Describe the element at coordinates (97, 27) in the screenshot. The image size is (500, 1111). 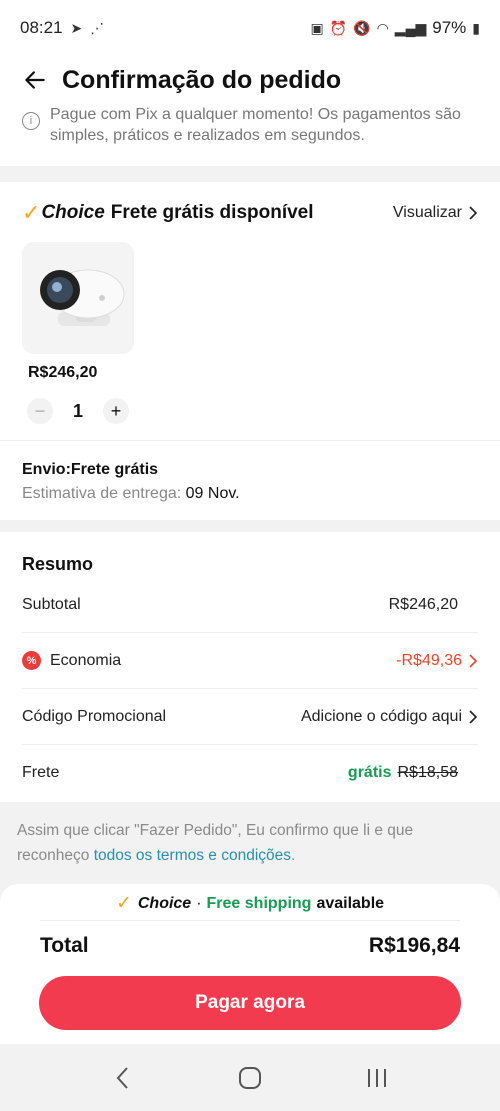
I see `network-activity-icon: ⋰` at that location.